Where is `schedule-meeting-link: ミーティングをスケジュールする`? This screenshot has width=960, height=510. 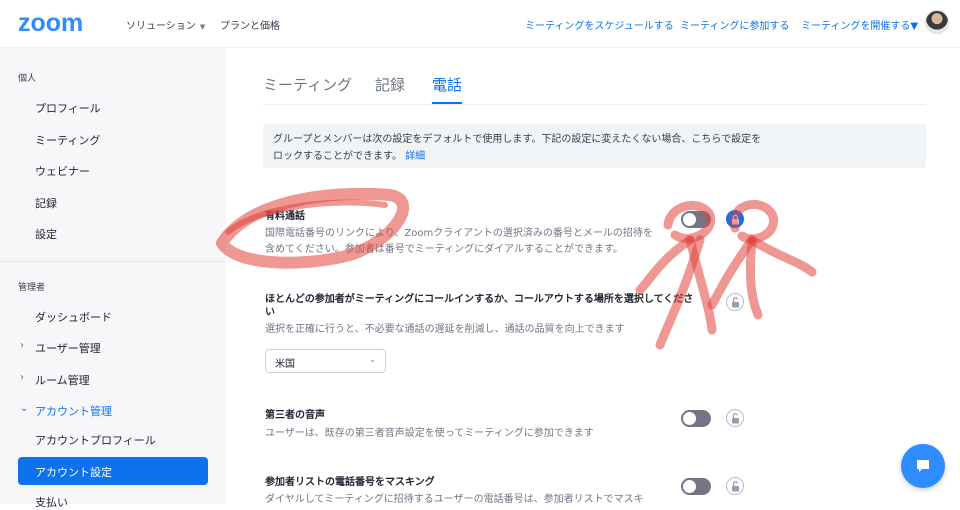
schedule-meeting-link: ミーティングをスケジュールする is located at coordinates (599, 24).